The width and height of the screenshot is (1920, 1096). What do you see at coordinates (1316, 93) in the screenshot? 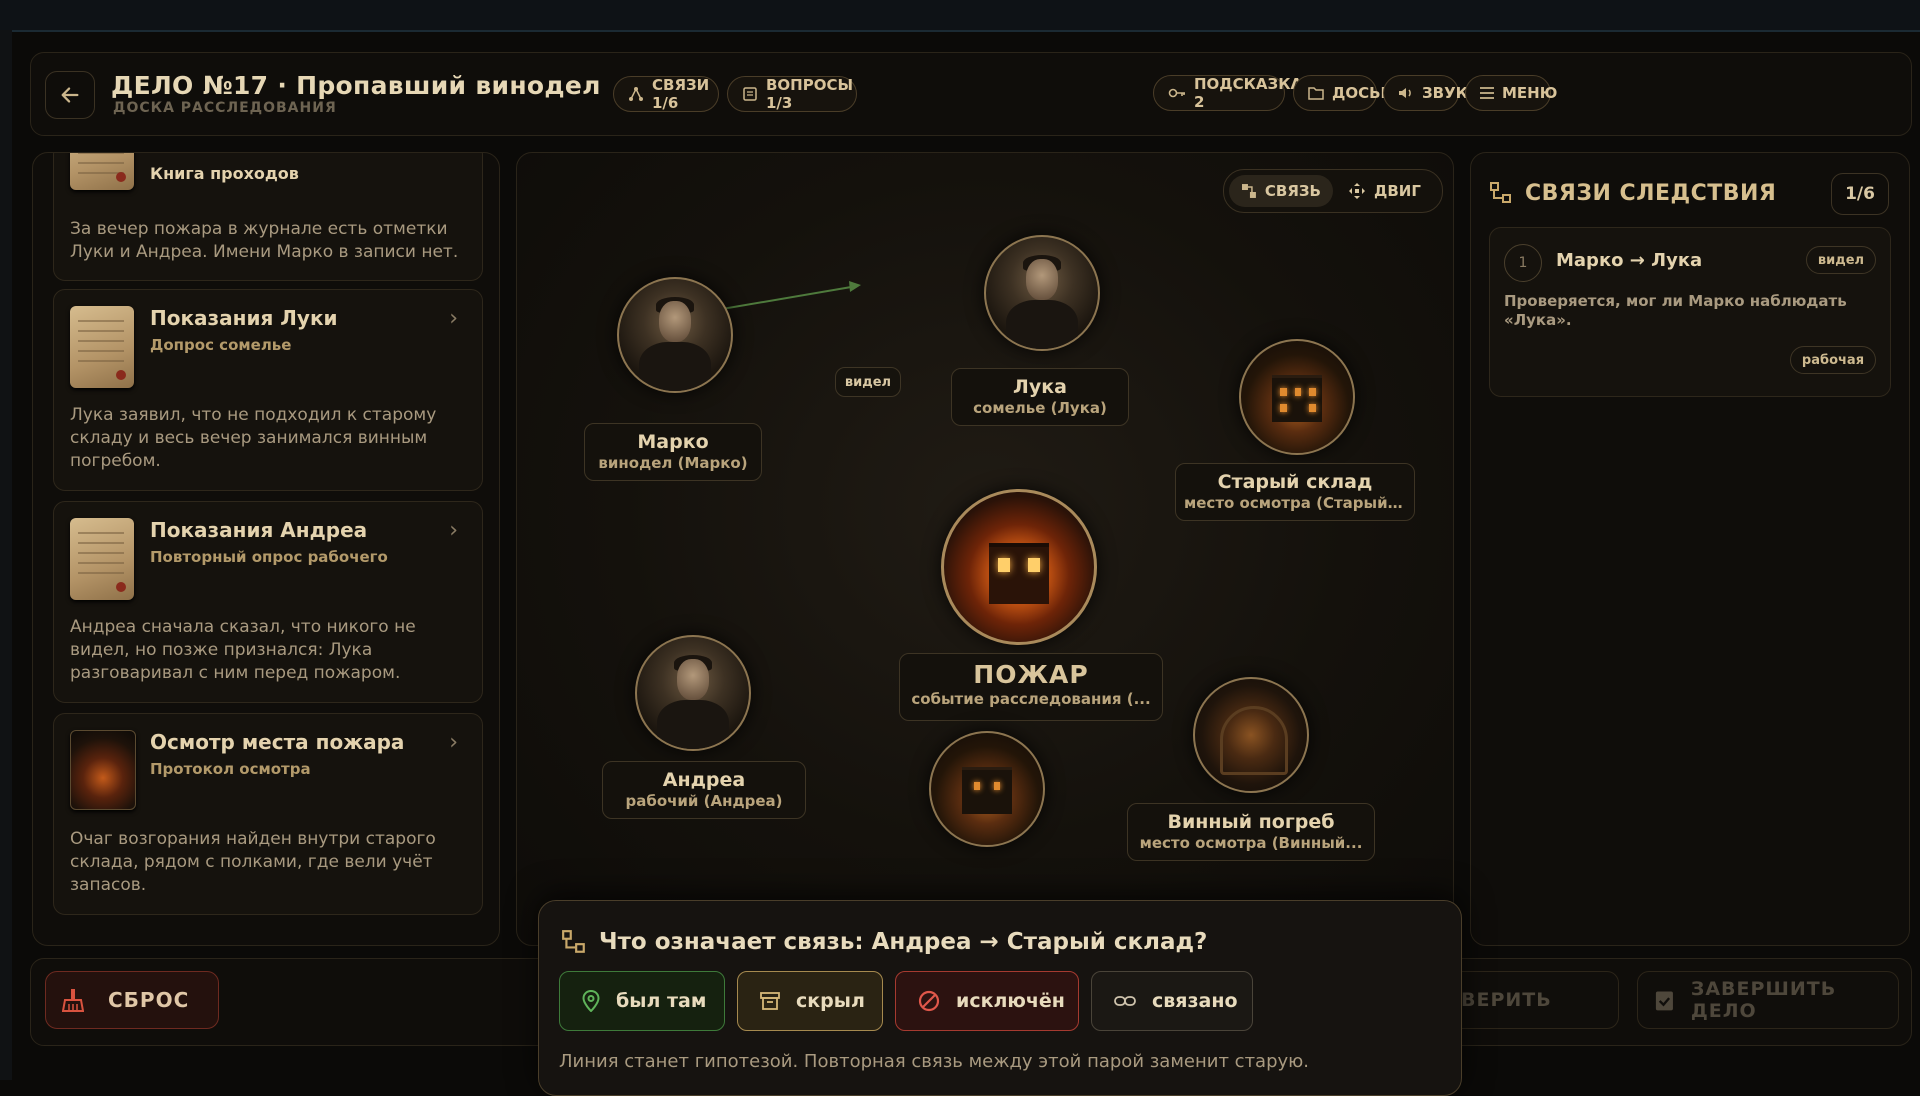
I see `folder-icon` at bounding box center [1316, 93].